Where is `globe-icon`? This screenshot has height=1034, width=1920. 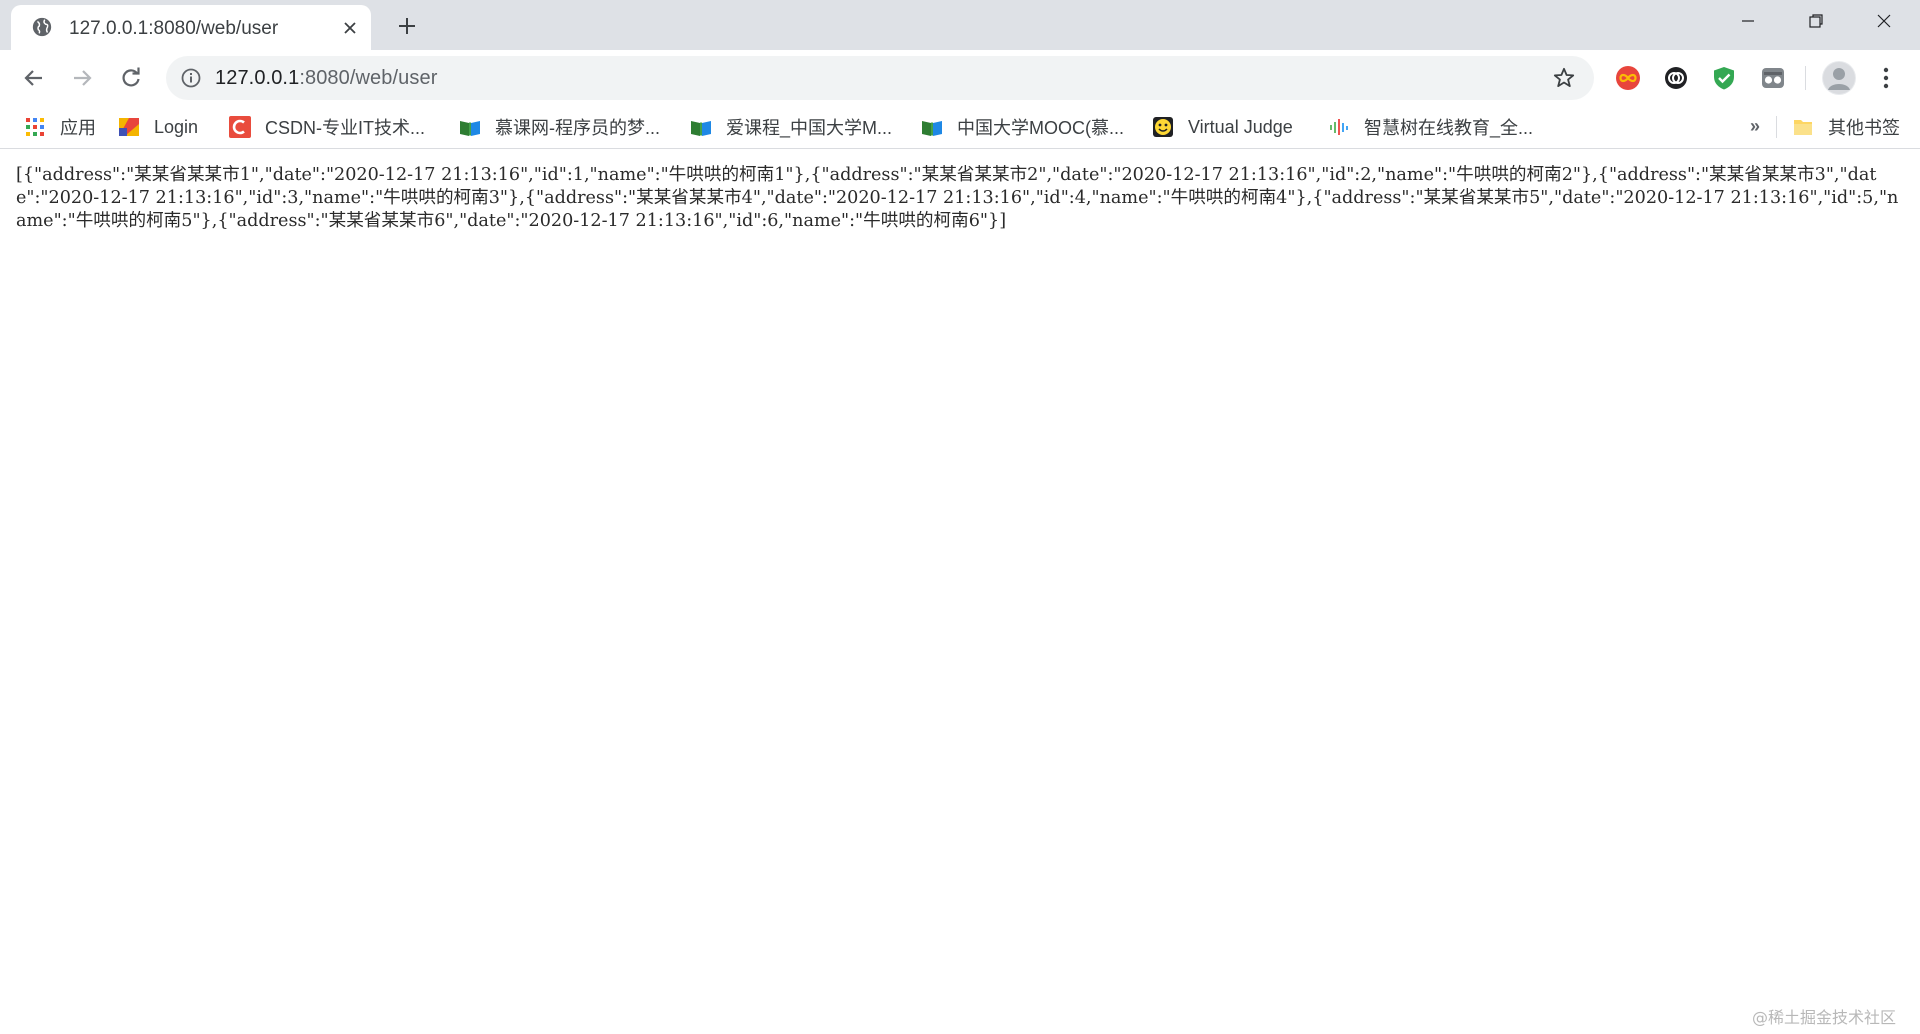
globe-icon is located at coordinates (42, 27).